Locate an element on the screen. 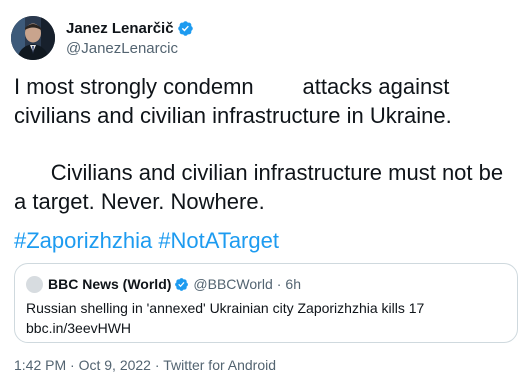 Image resolution: width=526 pixels, height=374 pixels. avatar is located at coordinates (33, 38).